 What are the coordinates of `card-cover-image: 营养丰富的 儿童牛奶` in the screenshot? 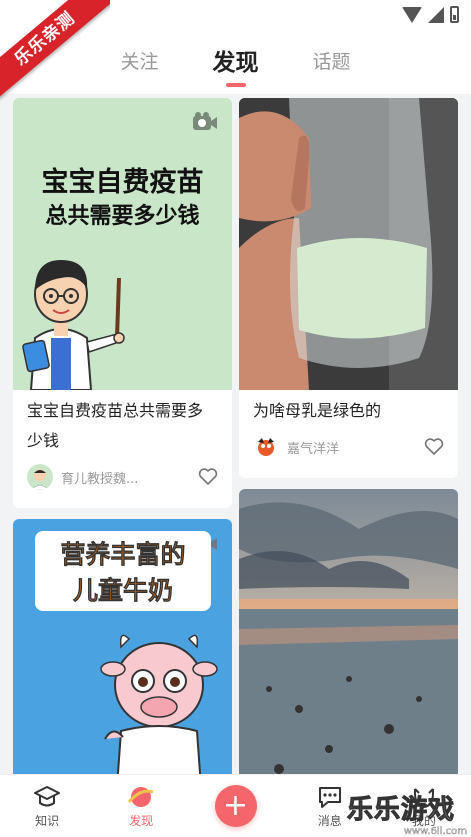 It's located at (122, 646).